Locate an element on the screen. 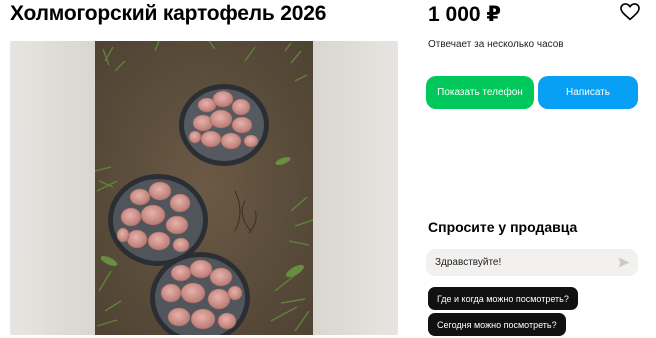  write-message-button: Написать is located at coordinates (588, 92).